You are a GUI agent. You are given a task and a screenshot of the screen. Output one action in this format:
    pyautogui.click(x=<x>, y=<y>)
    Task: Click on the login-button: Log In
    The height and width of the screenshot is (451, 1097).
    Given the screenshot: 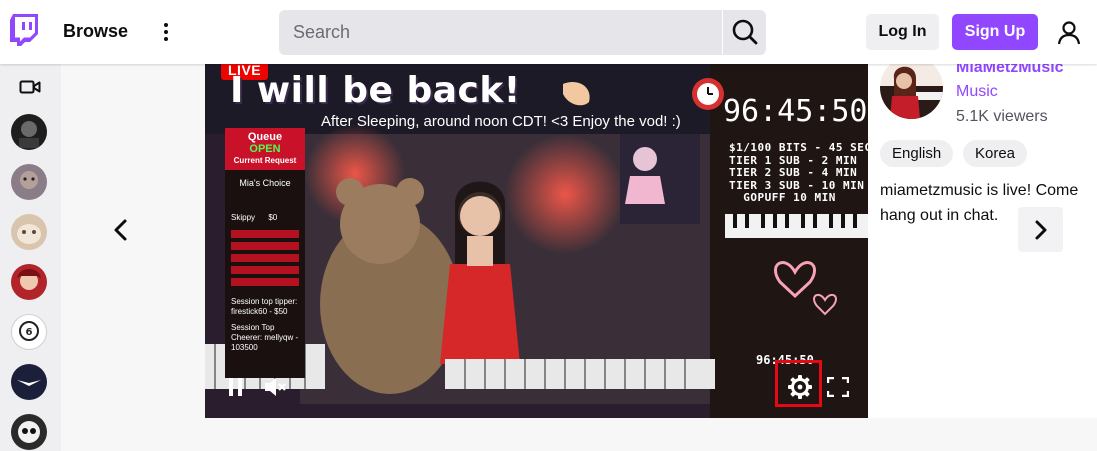 What is the action you would take?
    pyautogui.click(x=902, y=32)
    